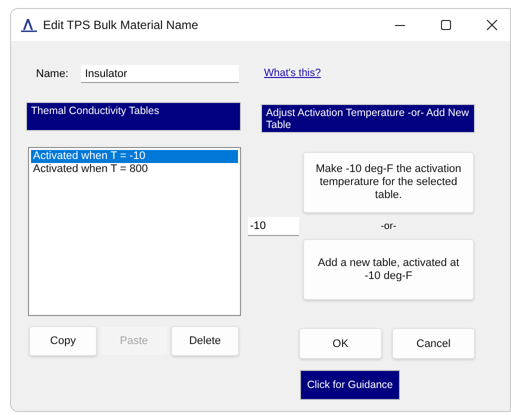 This screenshot has width=511, height=417. Describe the element at coordinates (29, 25) in the screenshot. I see `app-icon` at that location.